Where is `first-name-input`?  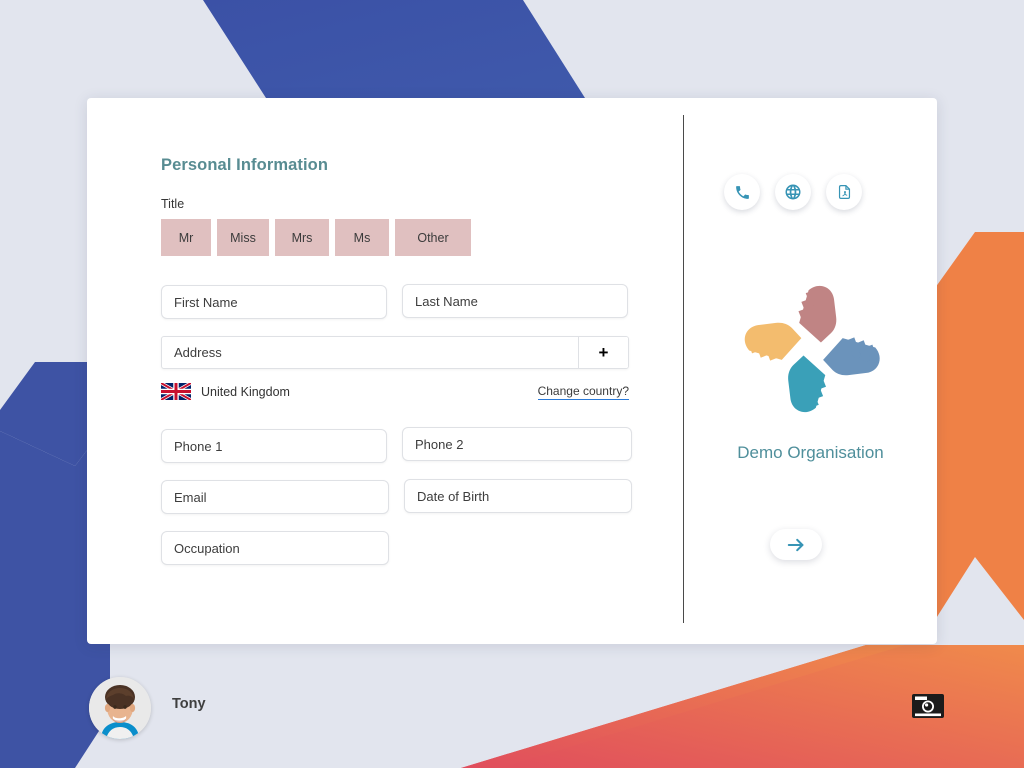
first-name-input is located at coordinates (274, 302).